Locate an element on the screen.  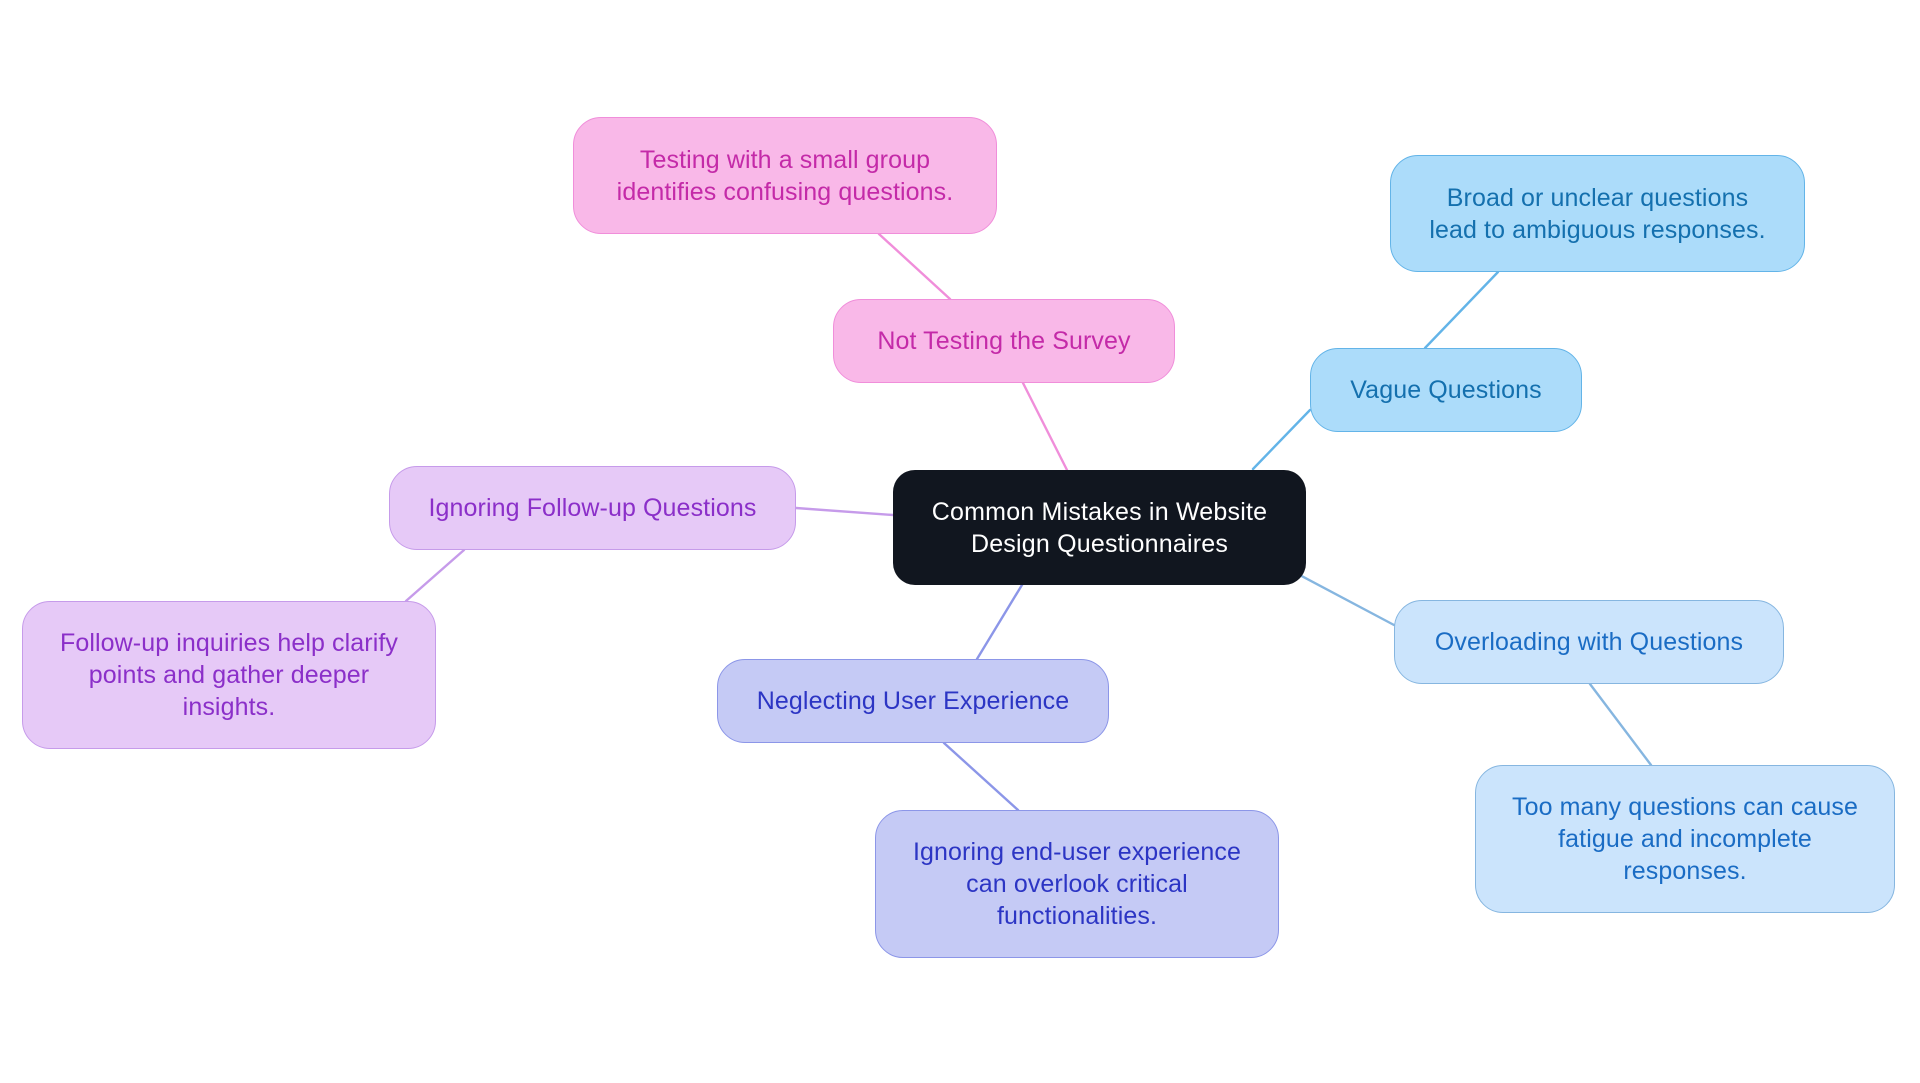
node-label-ignoring-follow-up-questions: Ignoring Follow-up Questions is located at coordinates (592, 508).